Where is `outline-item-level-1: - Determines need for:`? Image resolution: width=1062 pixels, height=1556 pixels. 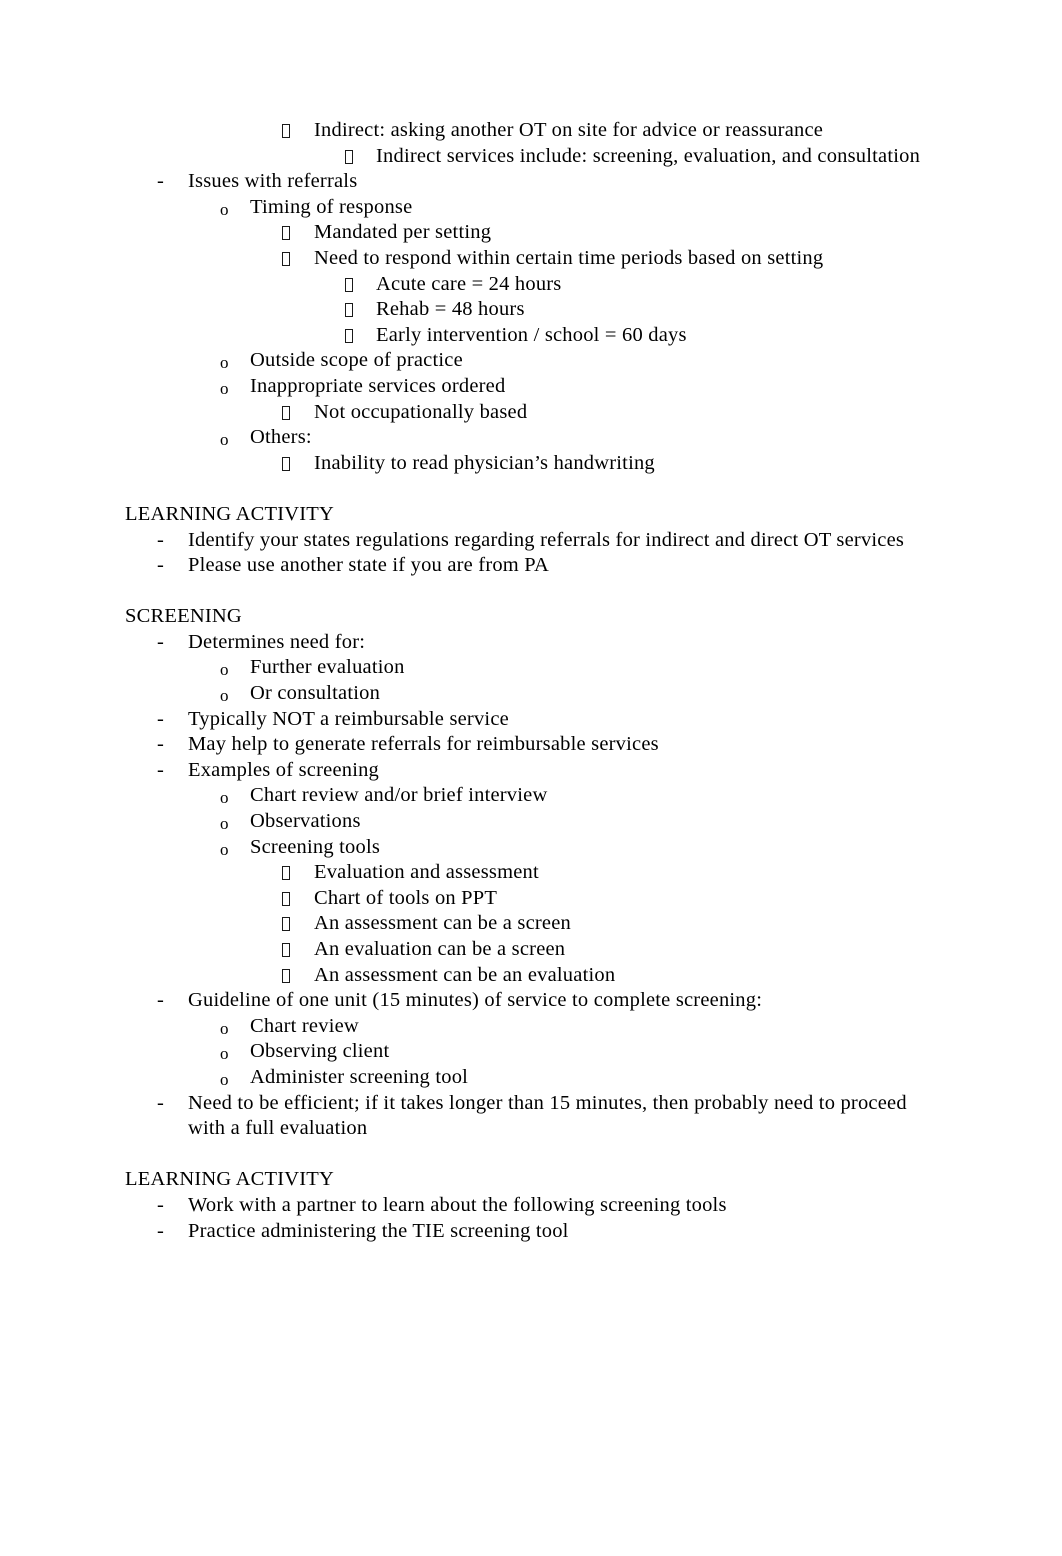 outline-item-level-1: - Determines need for: is located at coordinates (525, 643).